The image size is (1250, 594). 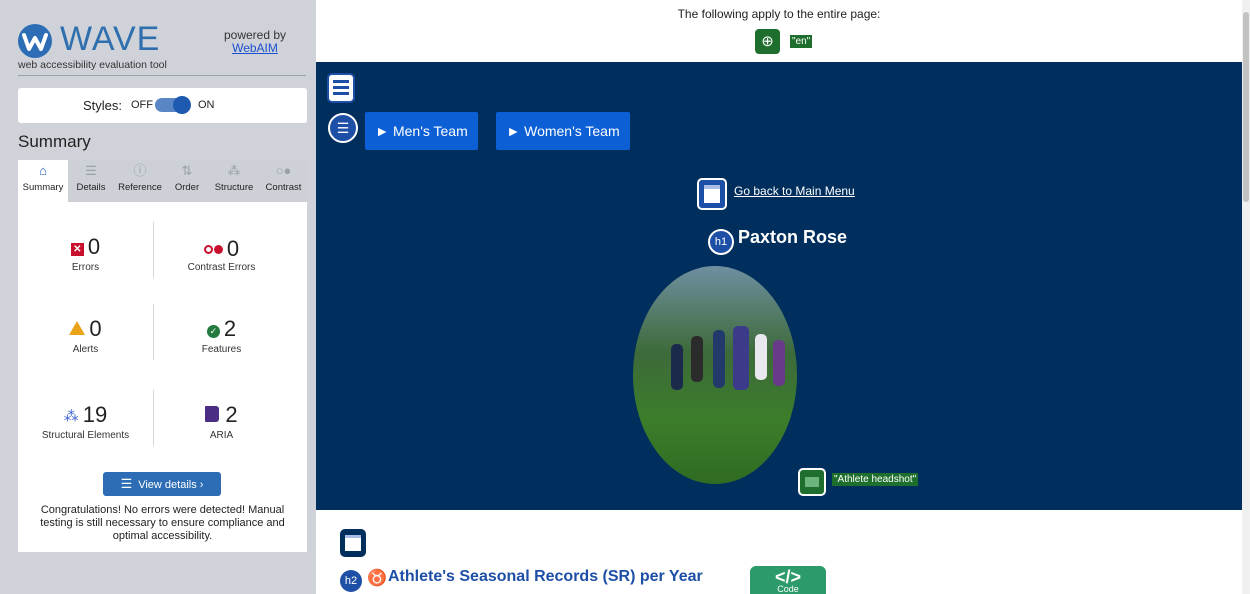 What do you see at coordinates (43, 170) in the screenshot?
I see `home-icon: ⌂` at bounding box center [43, 170].